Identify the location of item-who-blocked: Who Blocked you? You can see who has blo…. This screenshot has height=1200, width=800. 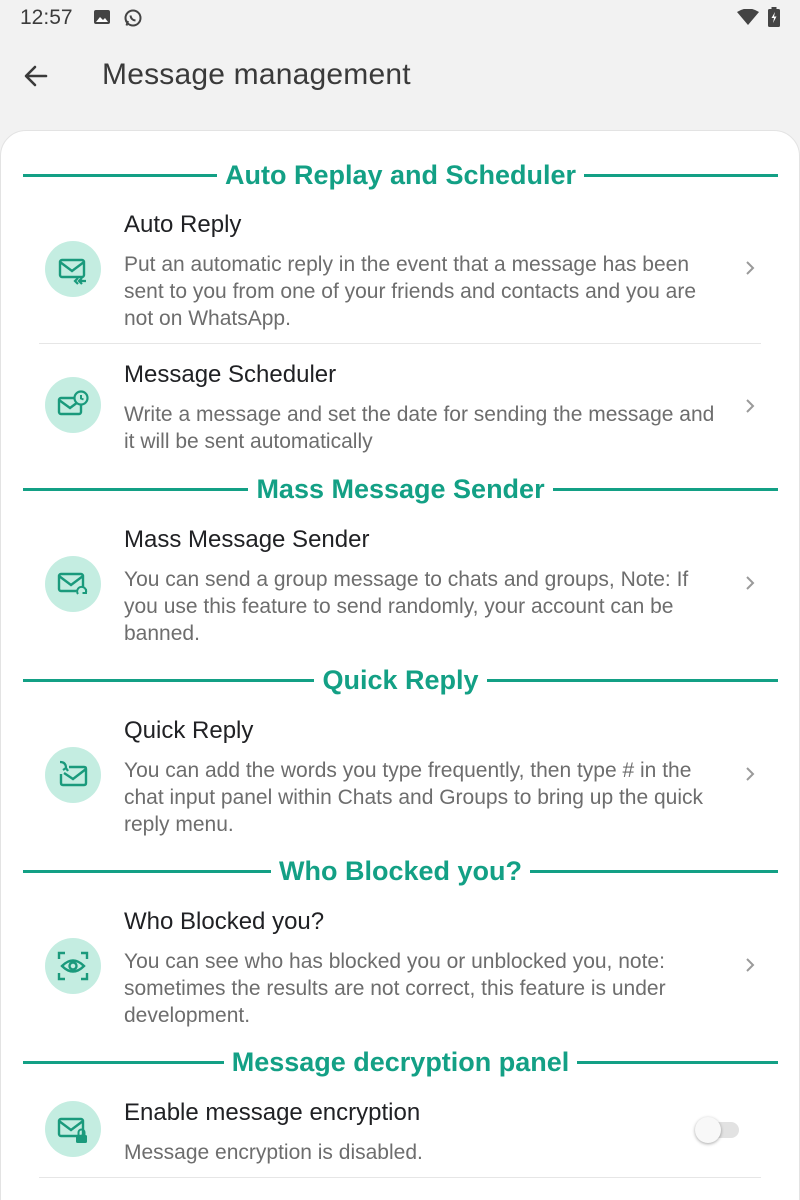
(400, 970).